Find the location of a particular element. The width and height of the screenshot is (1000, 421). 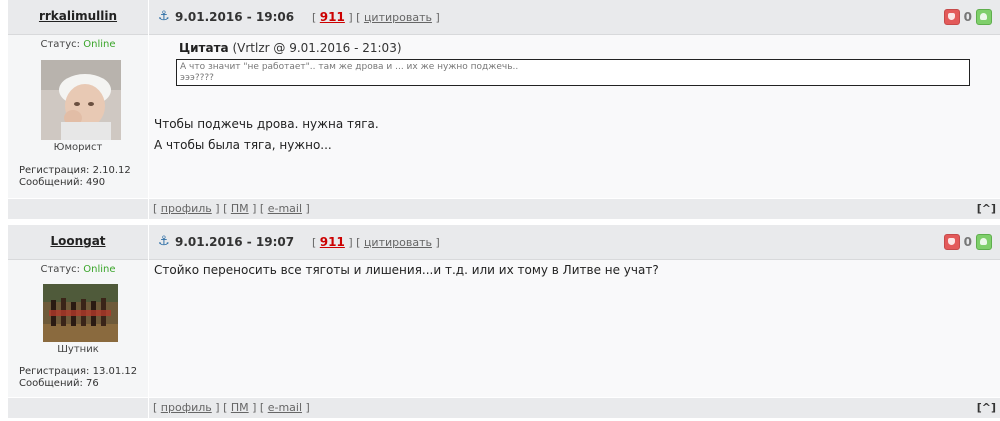

author-link: rrkalimullin is located at coordinates (78, 16).